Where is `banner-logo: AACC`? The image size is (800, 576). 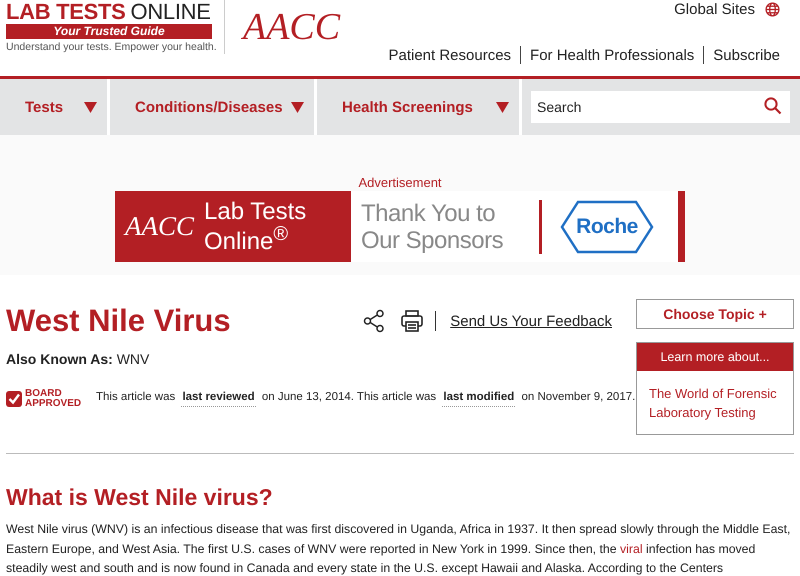
banner-logo: AACC is located at coordinates (159, 226).